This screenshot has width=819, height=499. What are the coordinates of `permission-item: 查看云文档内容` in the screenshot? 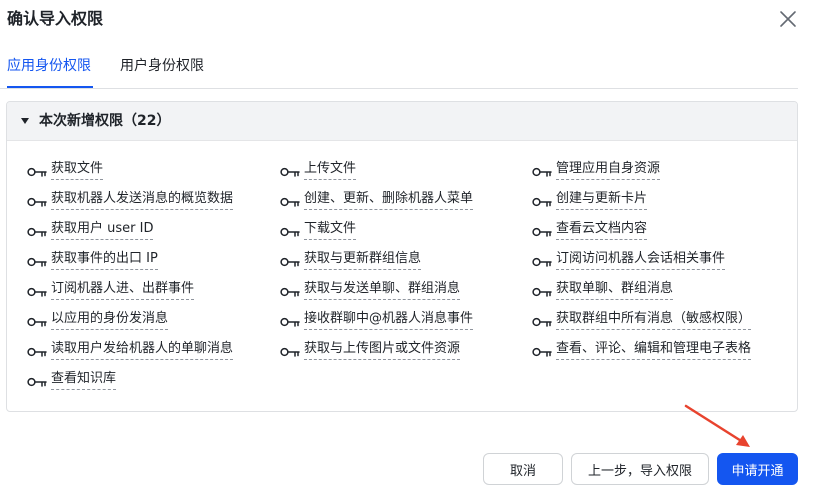 It's located at (590, 229).